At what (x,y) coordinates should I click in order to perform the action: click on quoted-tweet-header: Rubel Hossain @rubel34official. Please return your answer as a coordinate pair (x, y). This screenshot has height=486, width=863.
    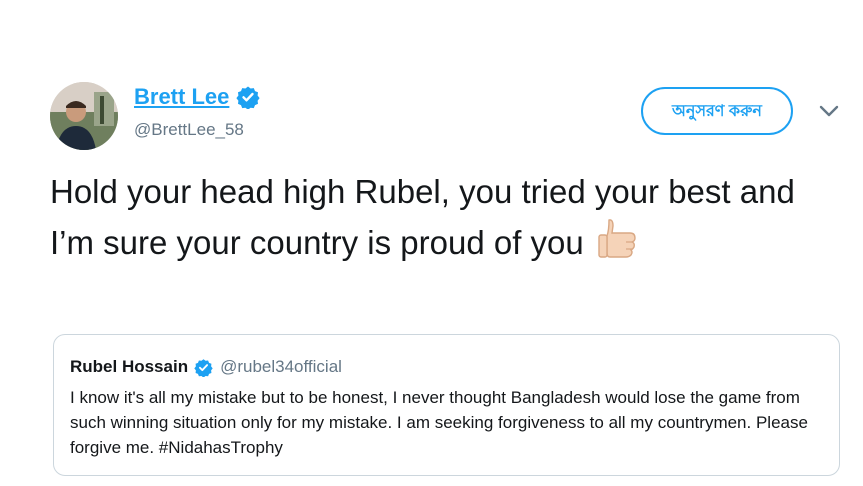
    Looking at the image, I should click on (206, 367).